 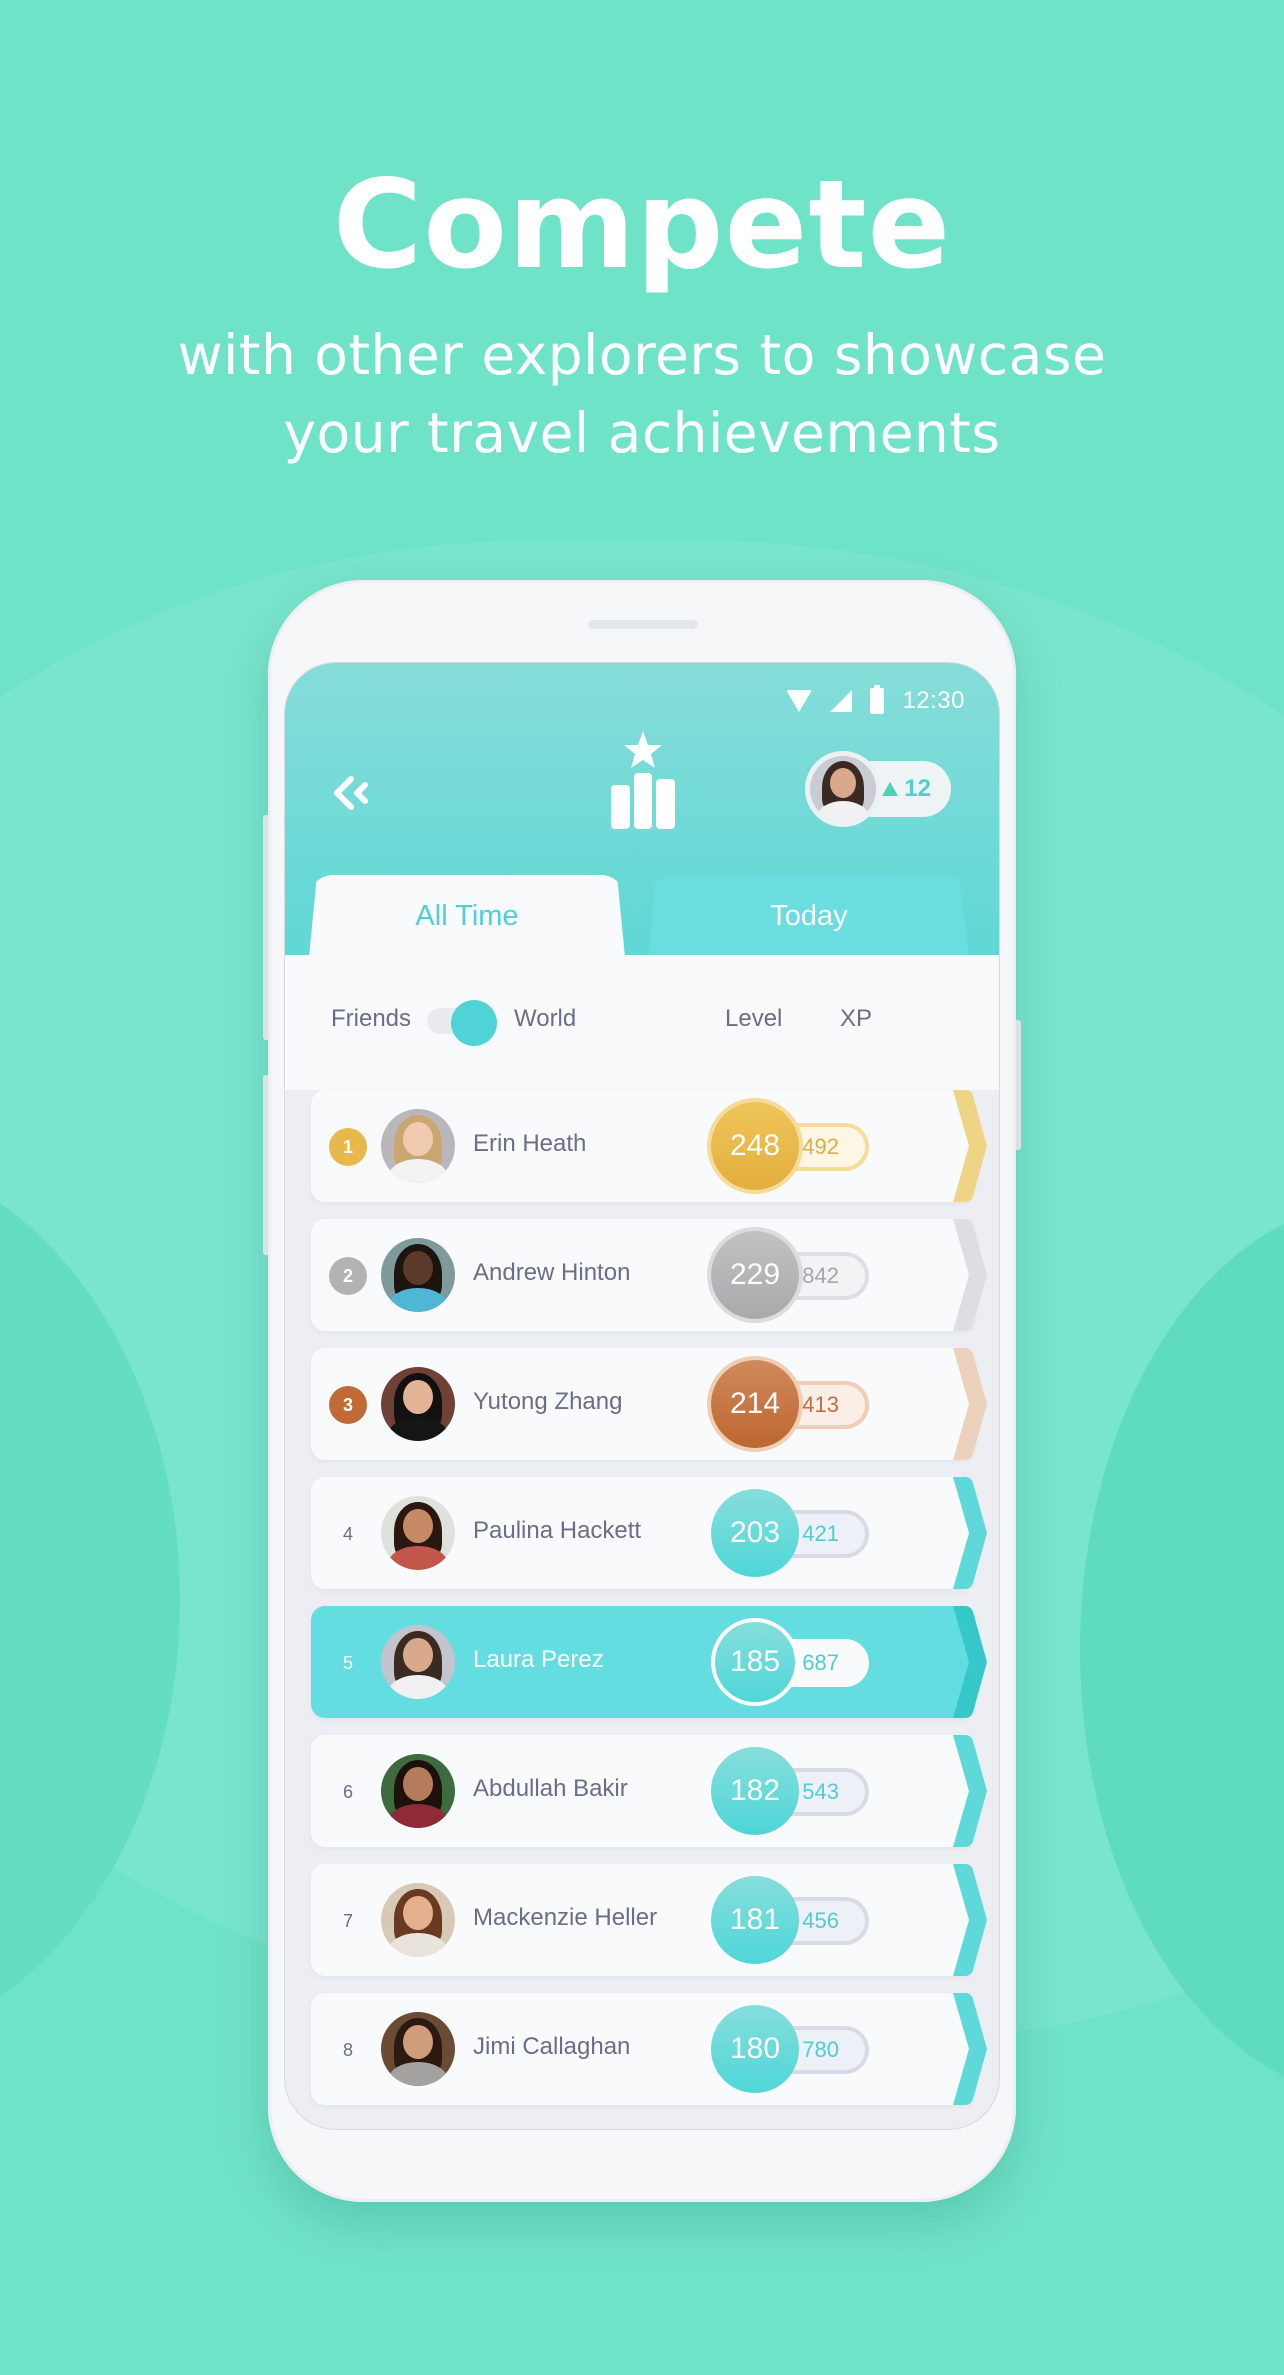 I want to click on rank-badge: 1, so click(x=348, y=1147).